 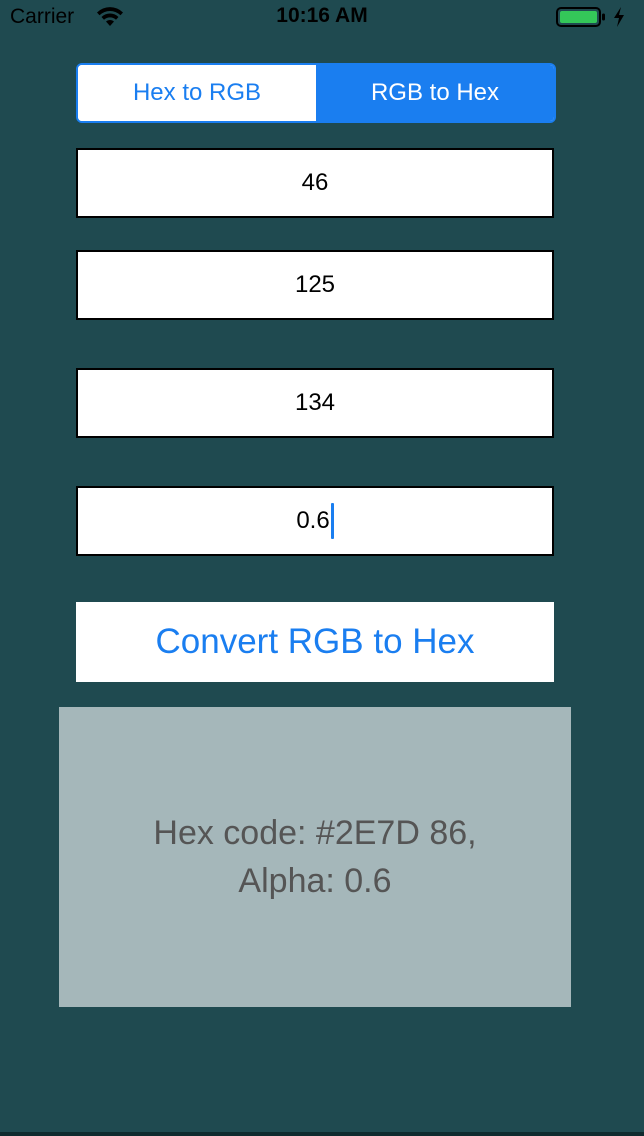 I want to click on blue-field, so click(x=315, y=403).